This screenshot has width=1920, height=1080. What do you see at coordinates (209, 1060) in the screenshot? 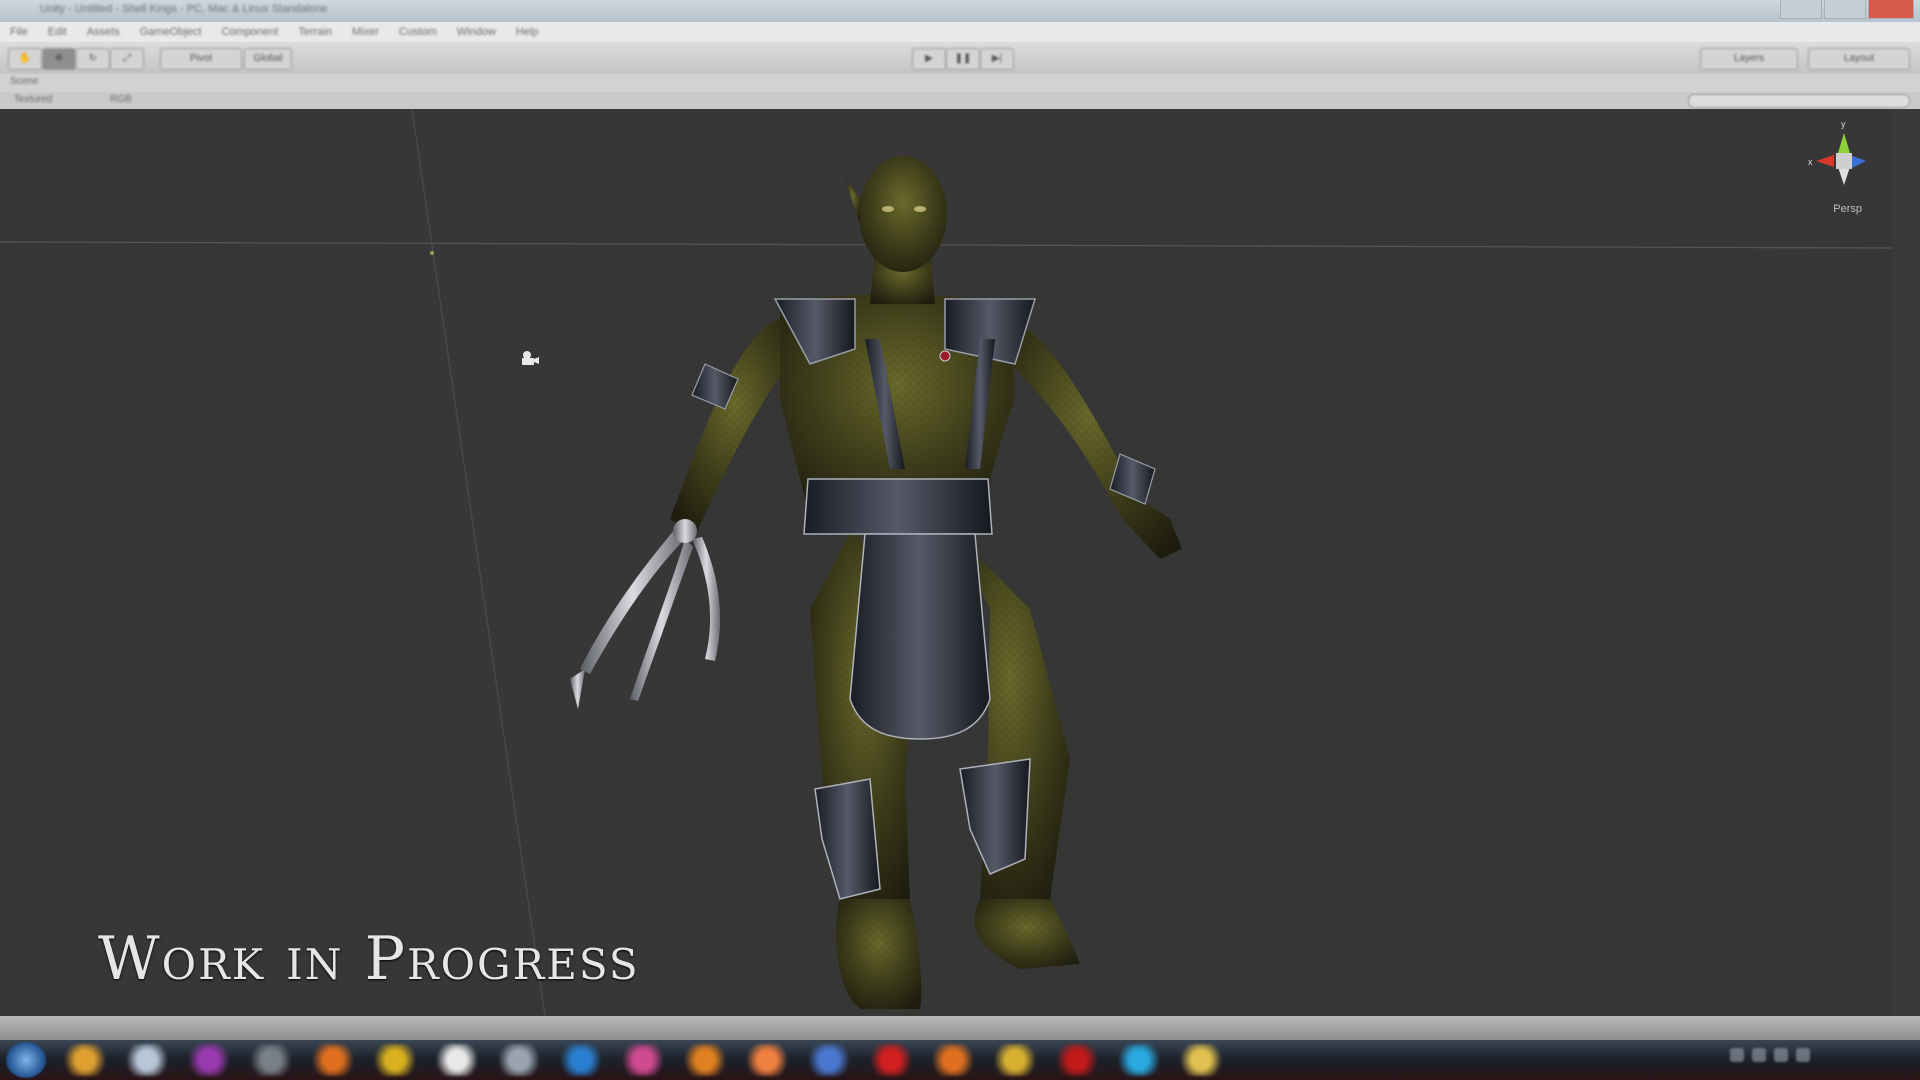
I see `taskbar-app-media` at bounding box center [209, 1060].